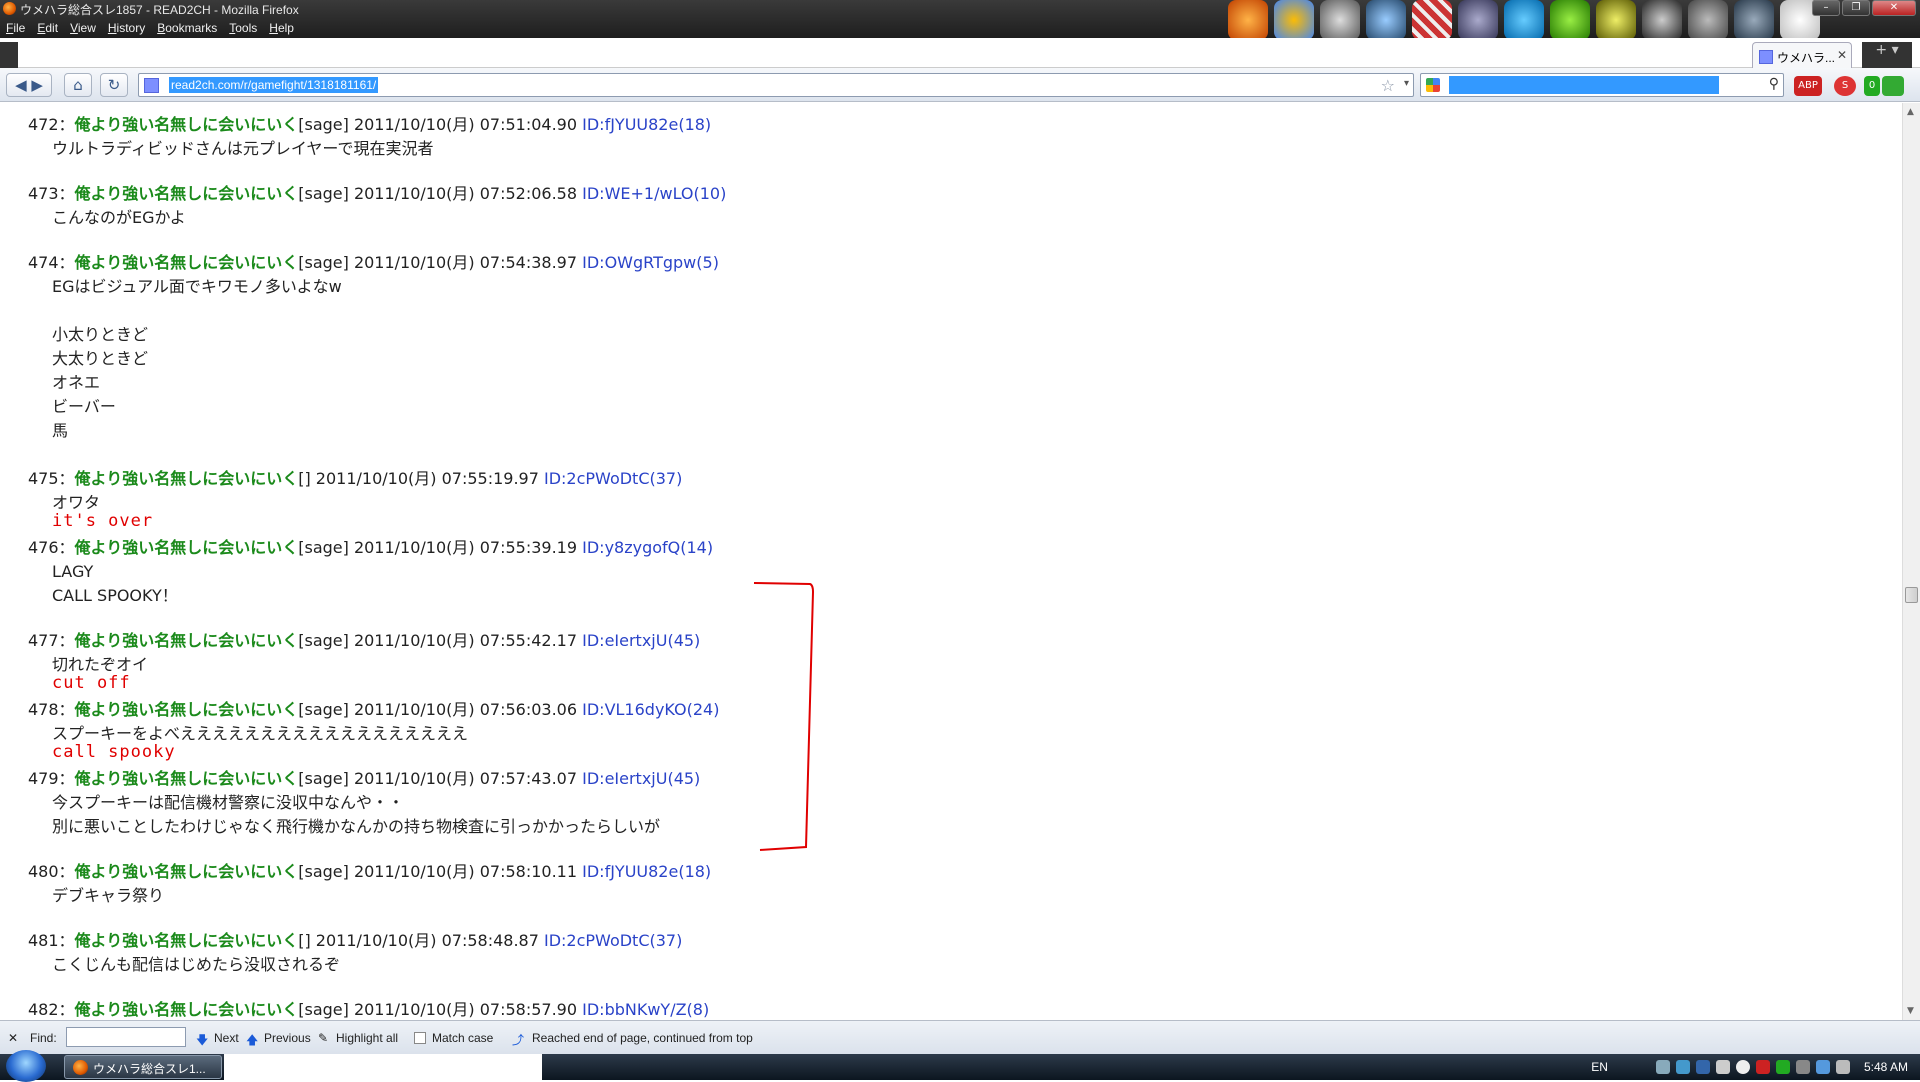 This screenshot has width=1920, height=1082. Describe the element at coordinates (1910, 112) in the screenshot. I see `scroll-up-icon: ▲` at that location.